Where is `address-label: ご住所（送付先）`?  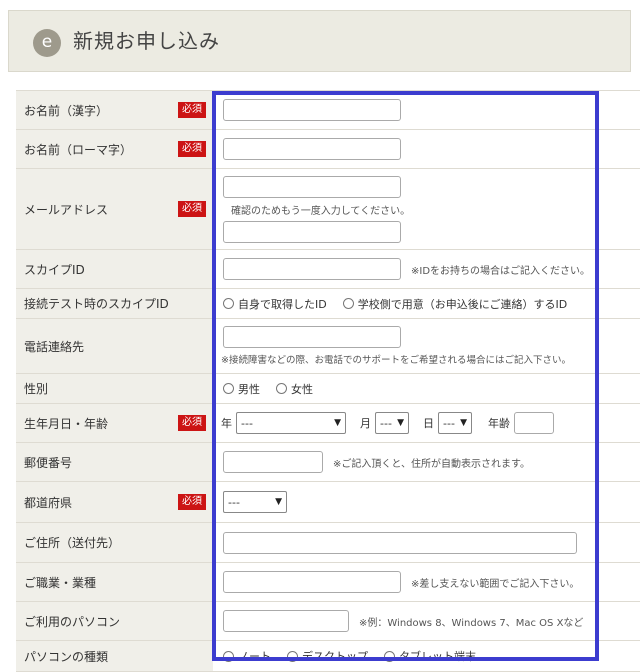 address-label: ご住所（送付先） is located at coordinates (72, 543).